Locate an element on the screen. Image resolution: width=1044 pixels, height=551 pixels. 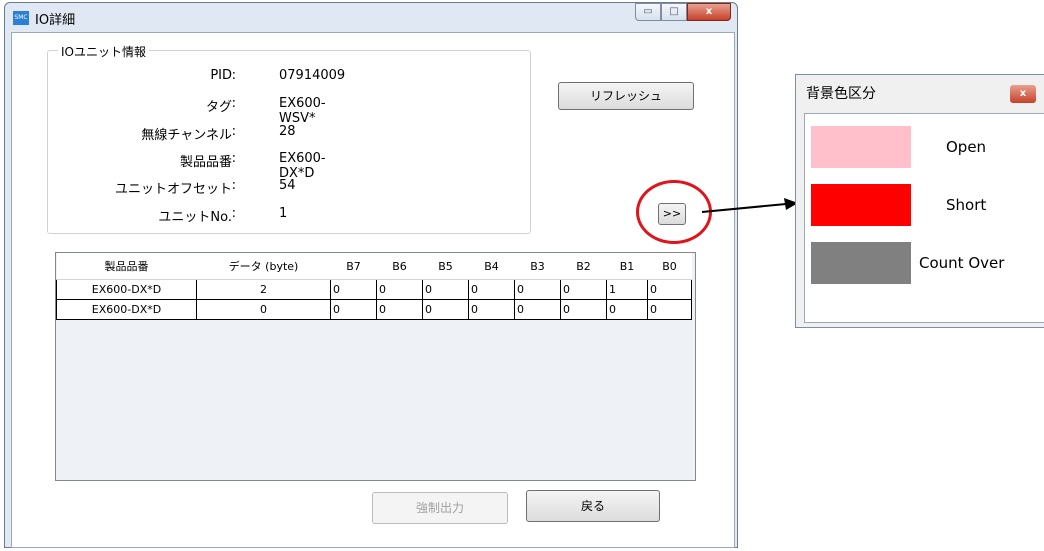
table-header-row: 製品品番 データ (byte) B7 B6 B5 B4 B3 B2 B1 B0 is located at coordinates (374, 266).